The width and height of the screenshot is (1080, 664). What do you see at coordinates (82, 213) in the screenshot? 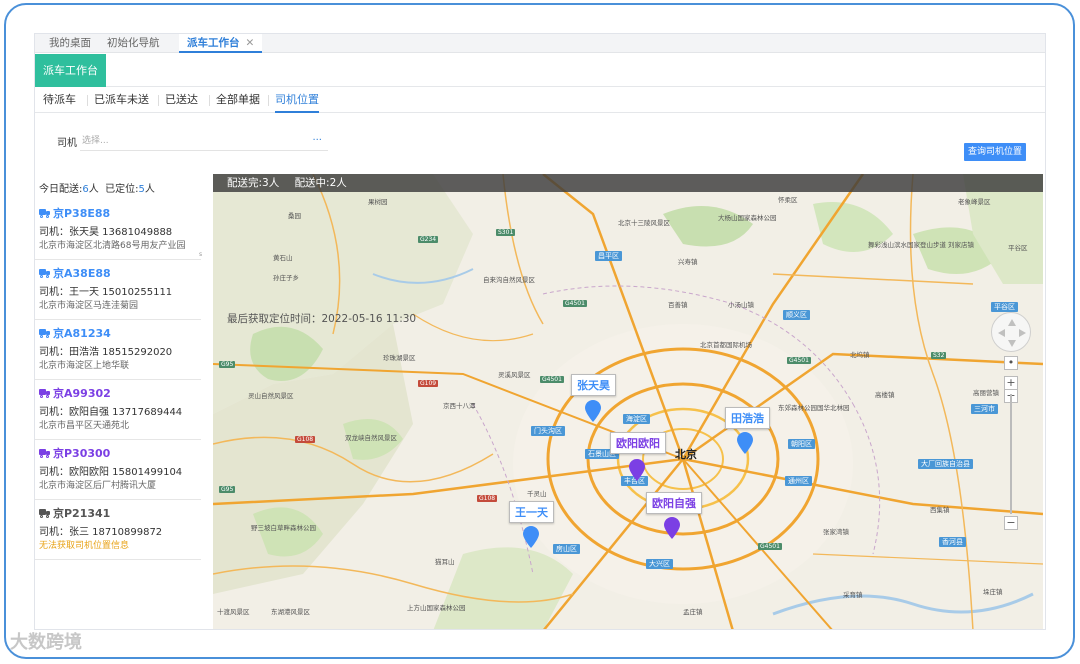
I see `vehicle-plate: 京P38E88` at bounding box center [82, 213].